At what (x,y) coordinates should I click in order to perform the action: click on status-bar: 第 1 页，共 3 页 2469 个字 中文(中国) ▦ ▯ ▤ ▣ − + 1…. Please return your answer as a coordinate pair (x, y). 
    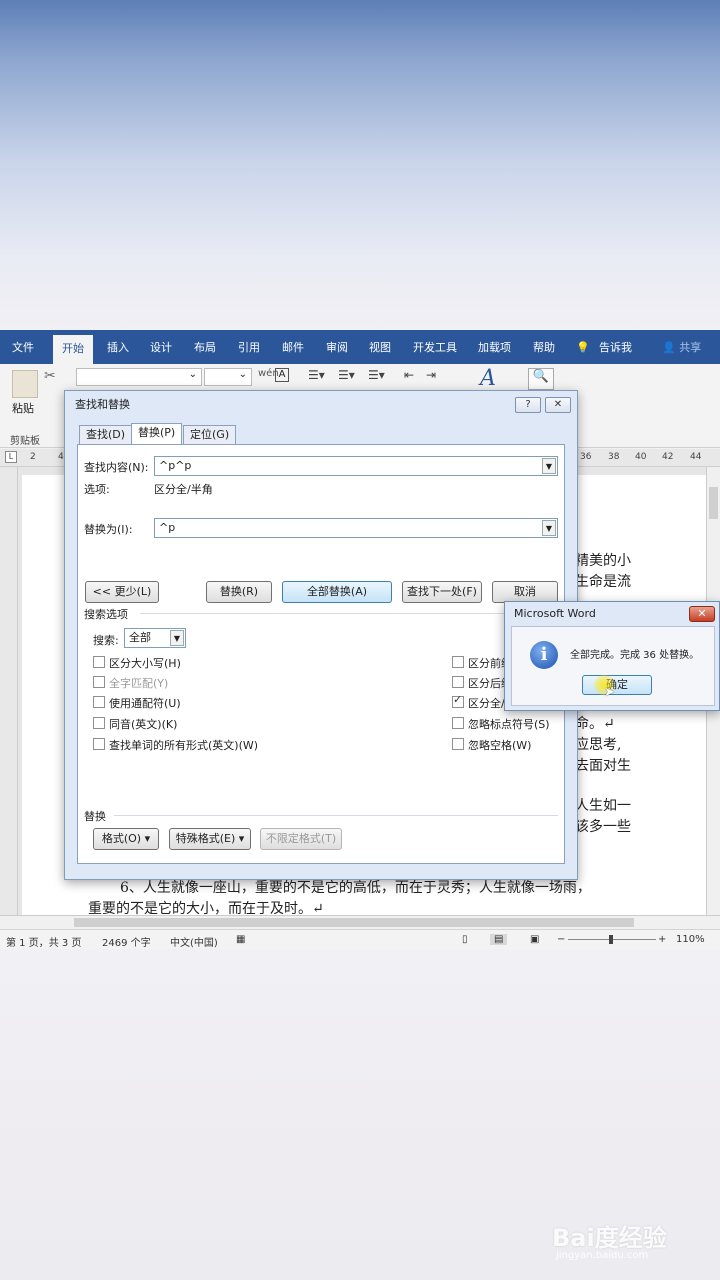
    Looking at the image, I should click on (360, 939).